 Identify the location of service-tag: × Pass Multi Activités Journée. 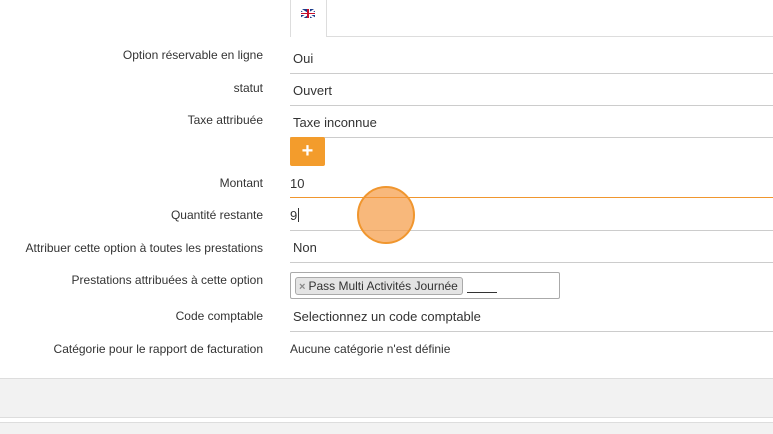
(379, 286).